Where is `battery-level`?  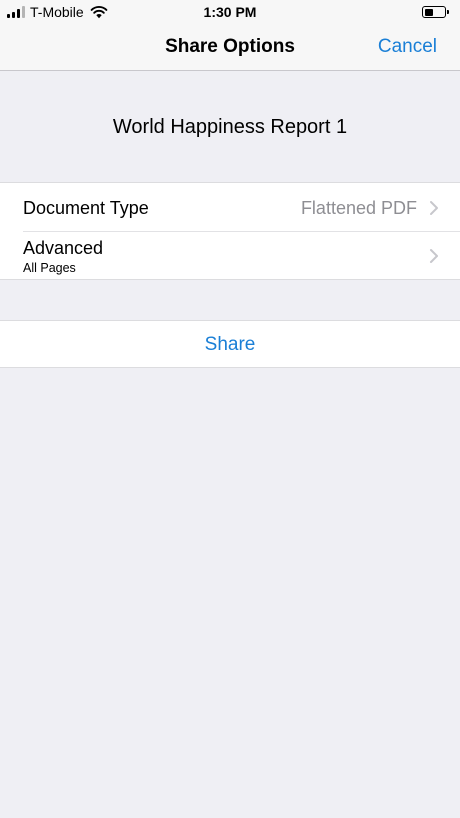
battery-level is located at coordinates (428, 12).